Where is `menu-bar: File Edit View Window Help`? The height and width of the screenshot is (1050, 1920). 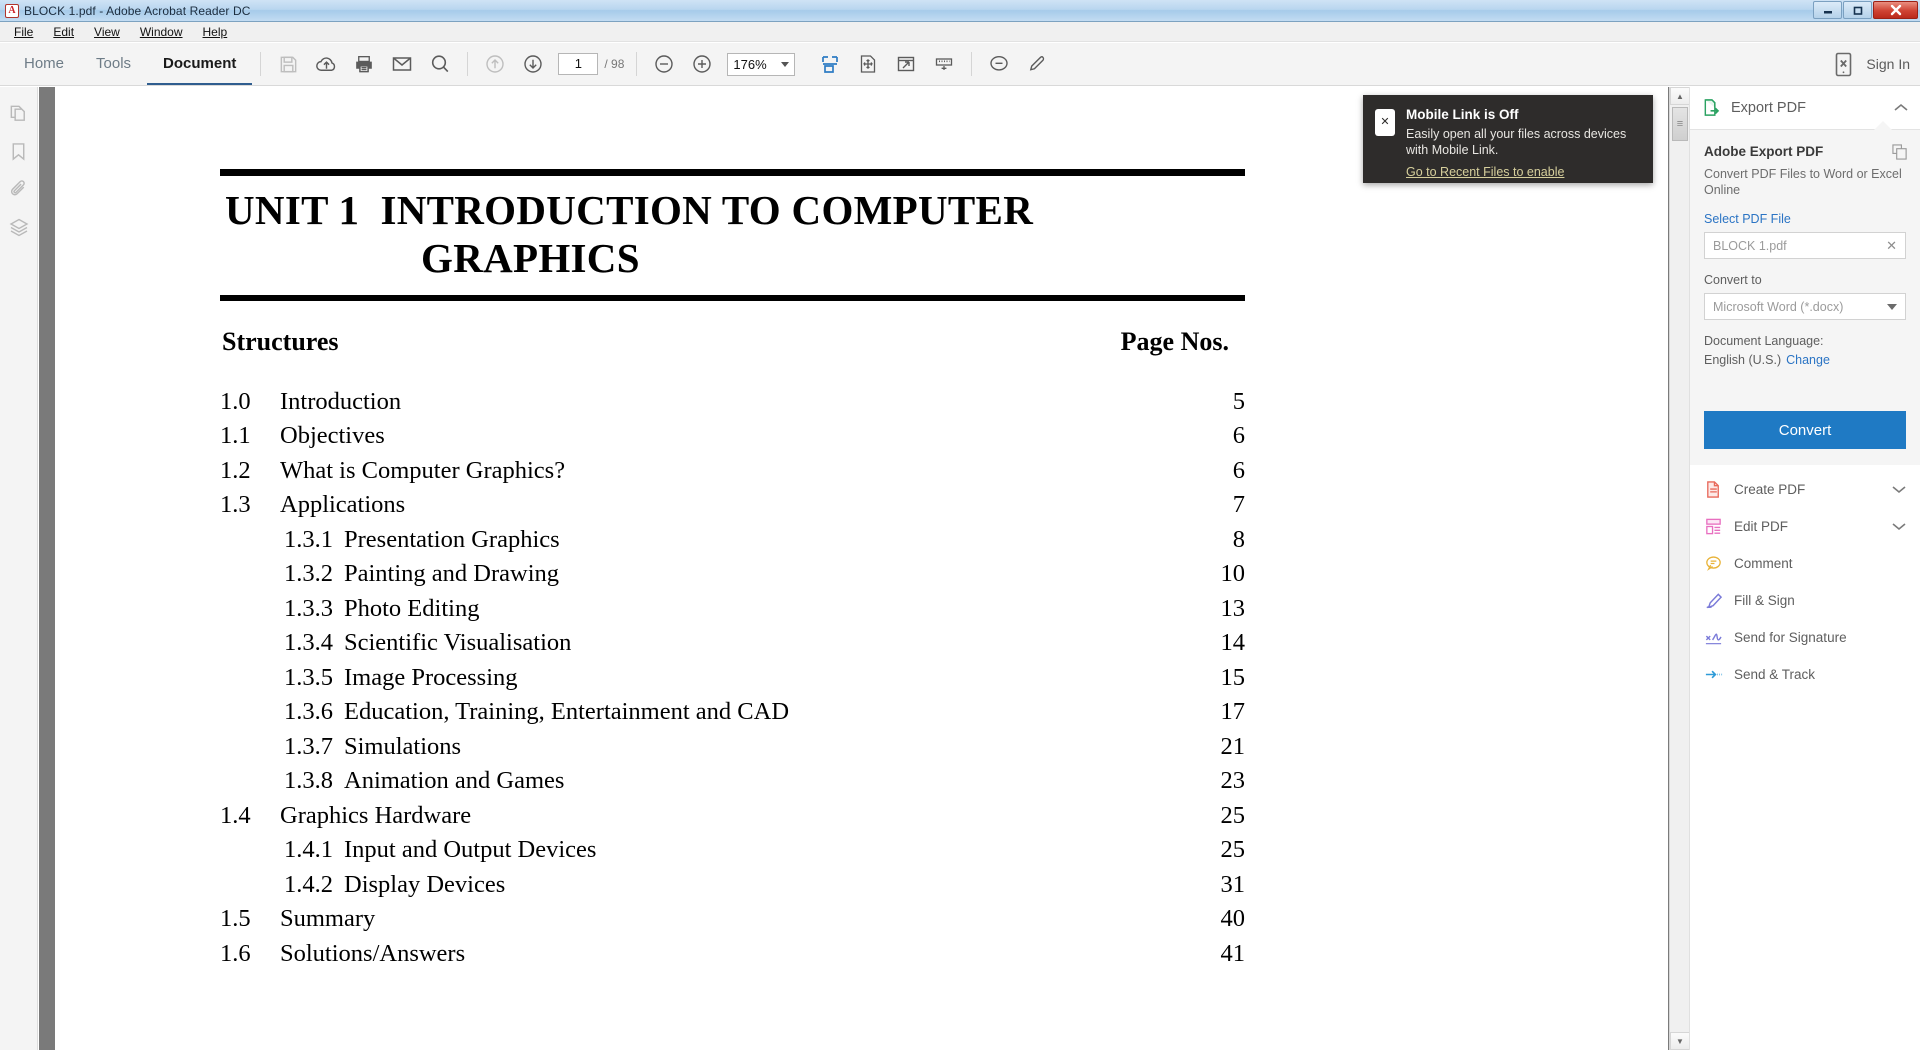
menu-bar: File Edit View Window Help is located at coordinates (960, 32).